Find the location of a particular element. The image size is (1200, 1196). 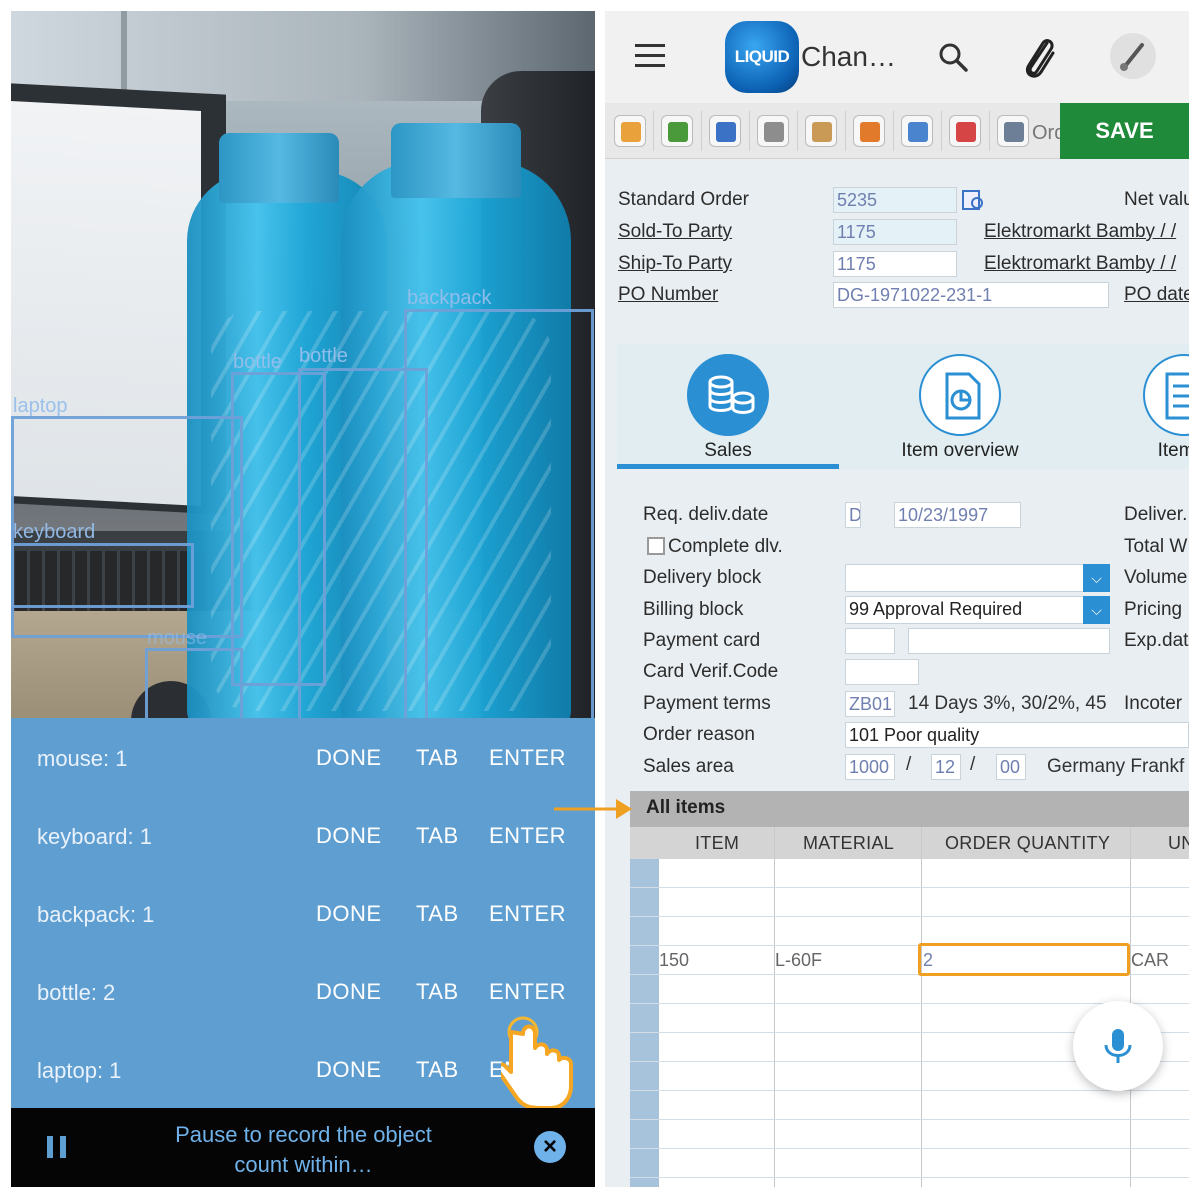

net-value-label: Net valu is located at coordinates (1156, 199).